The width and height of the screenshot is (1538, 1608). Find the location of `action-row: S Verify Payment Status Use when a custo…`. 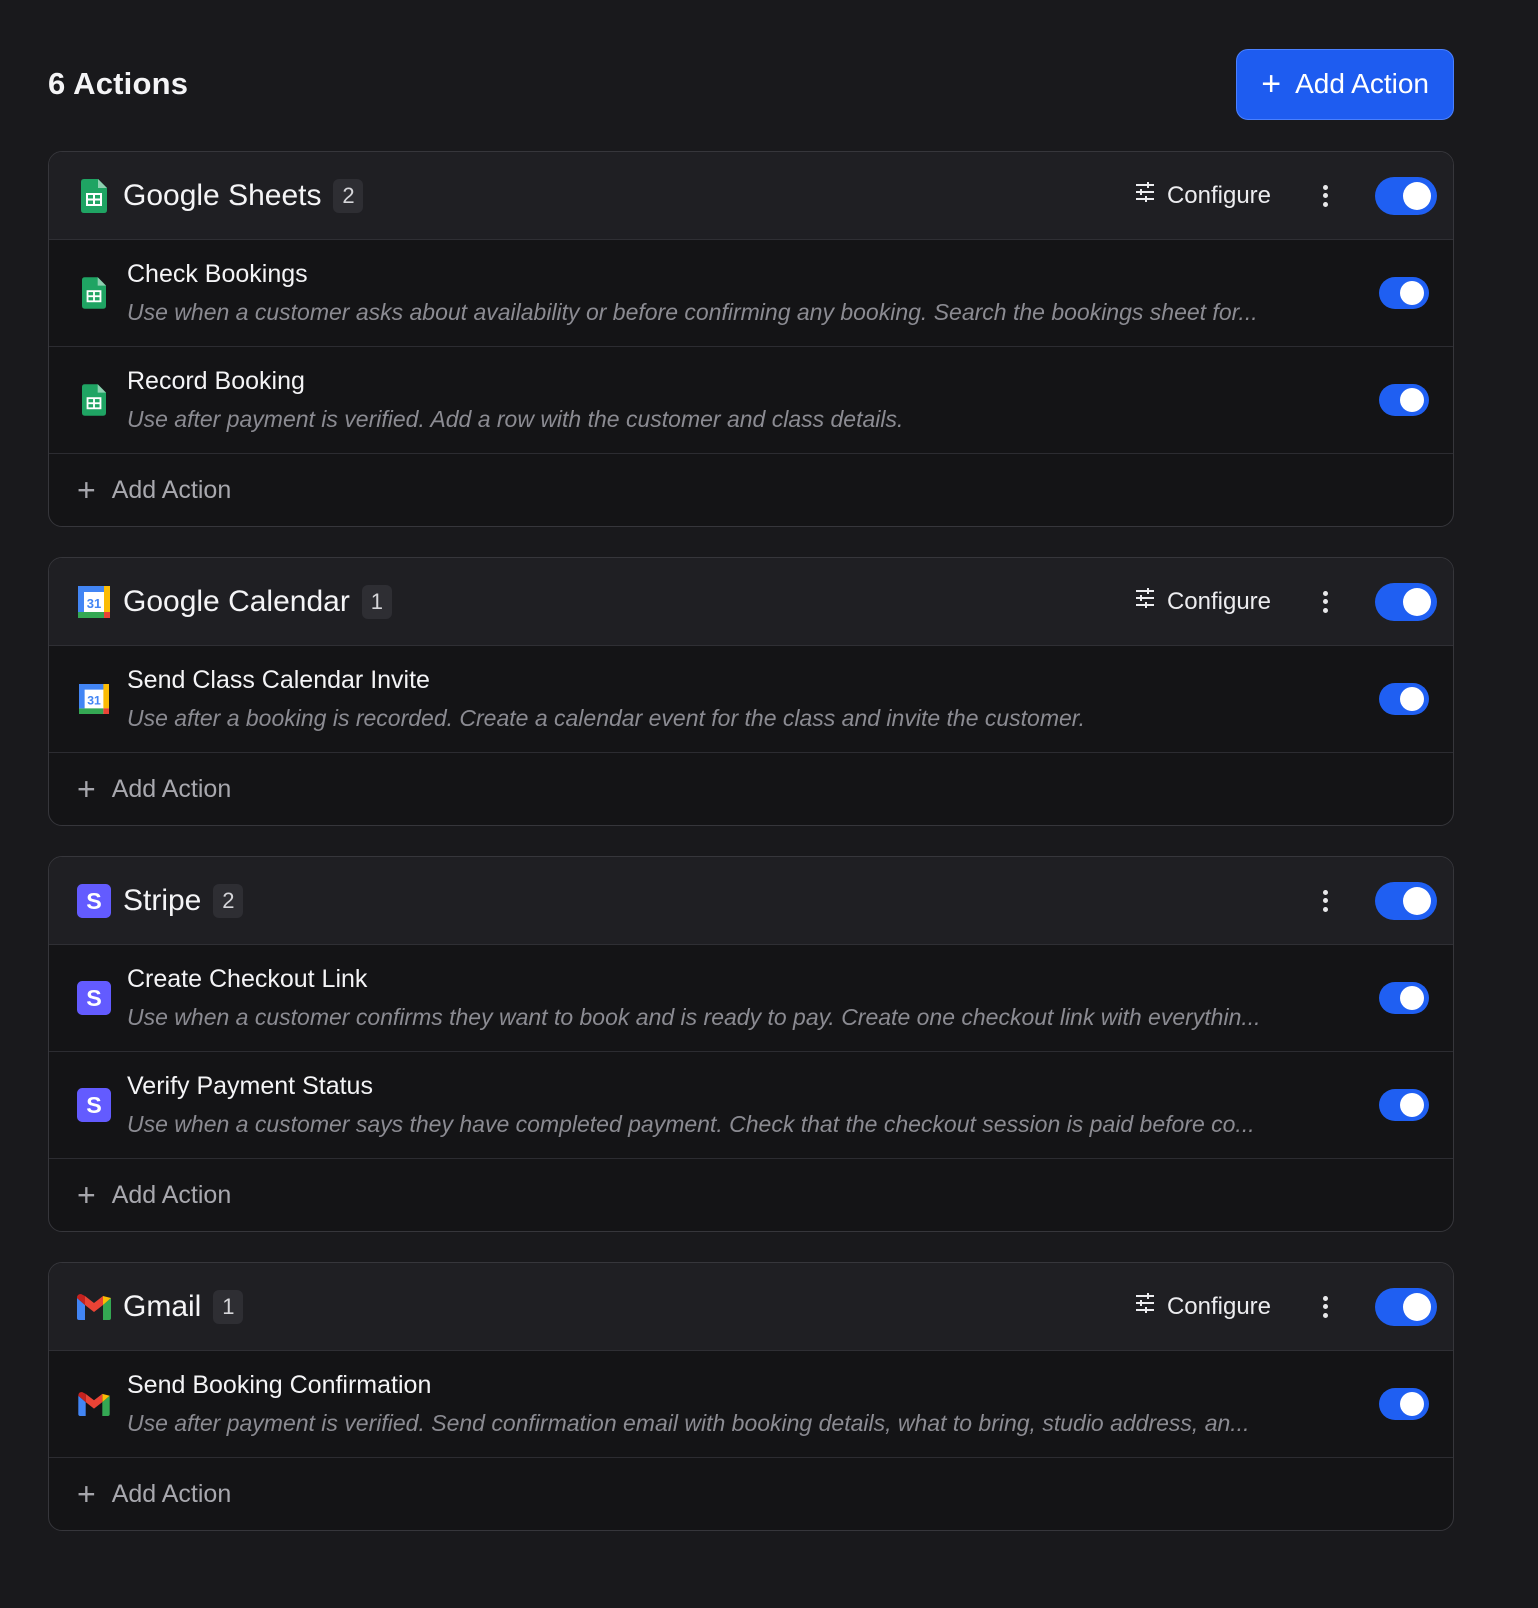

action-row: S Verify Payment Status Use when a custo… is located at coordinates (751, 1105).